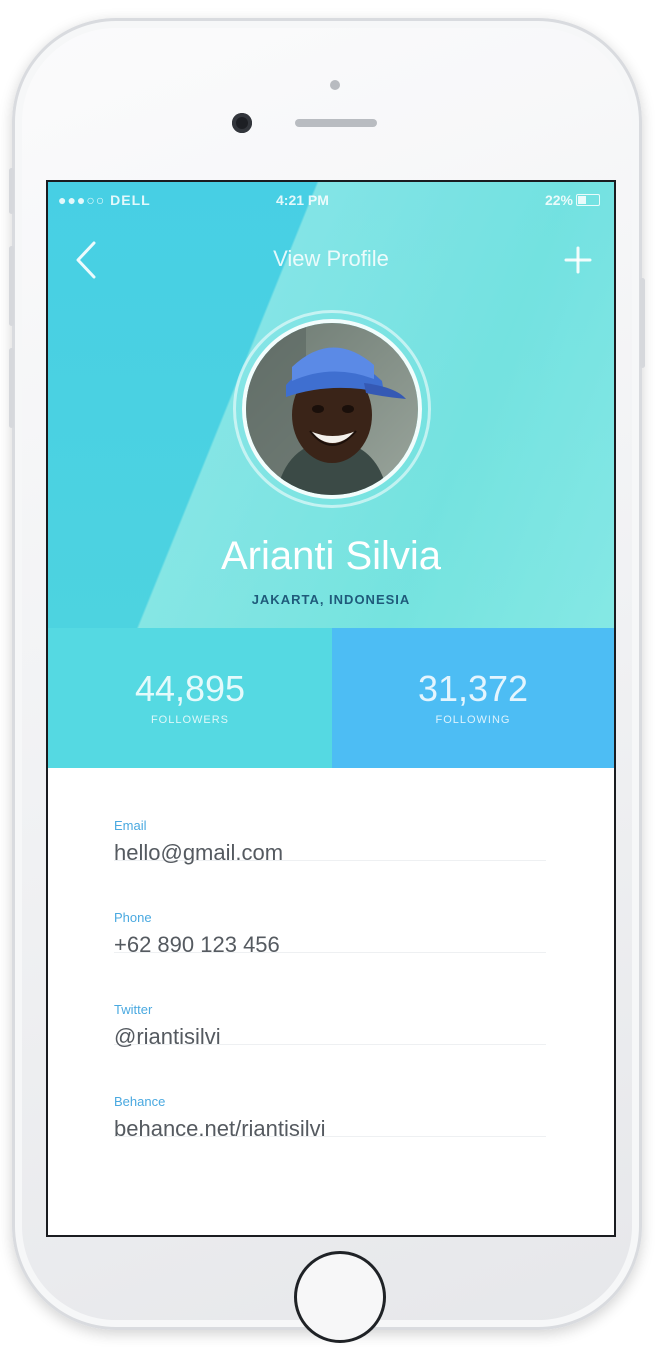 The height and width of the screenshot is (1347, 655). Describe the element at coordinates (133, 1009) in the screenshot. I see `twitter-label: Twitter` at that location.